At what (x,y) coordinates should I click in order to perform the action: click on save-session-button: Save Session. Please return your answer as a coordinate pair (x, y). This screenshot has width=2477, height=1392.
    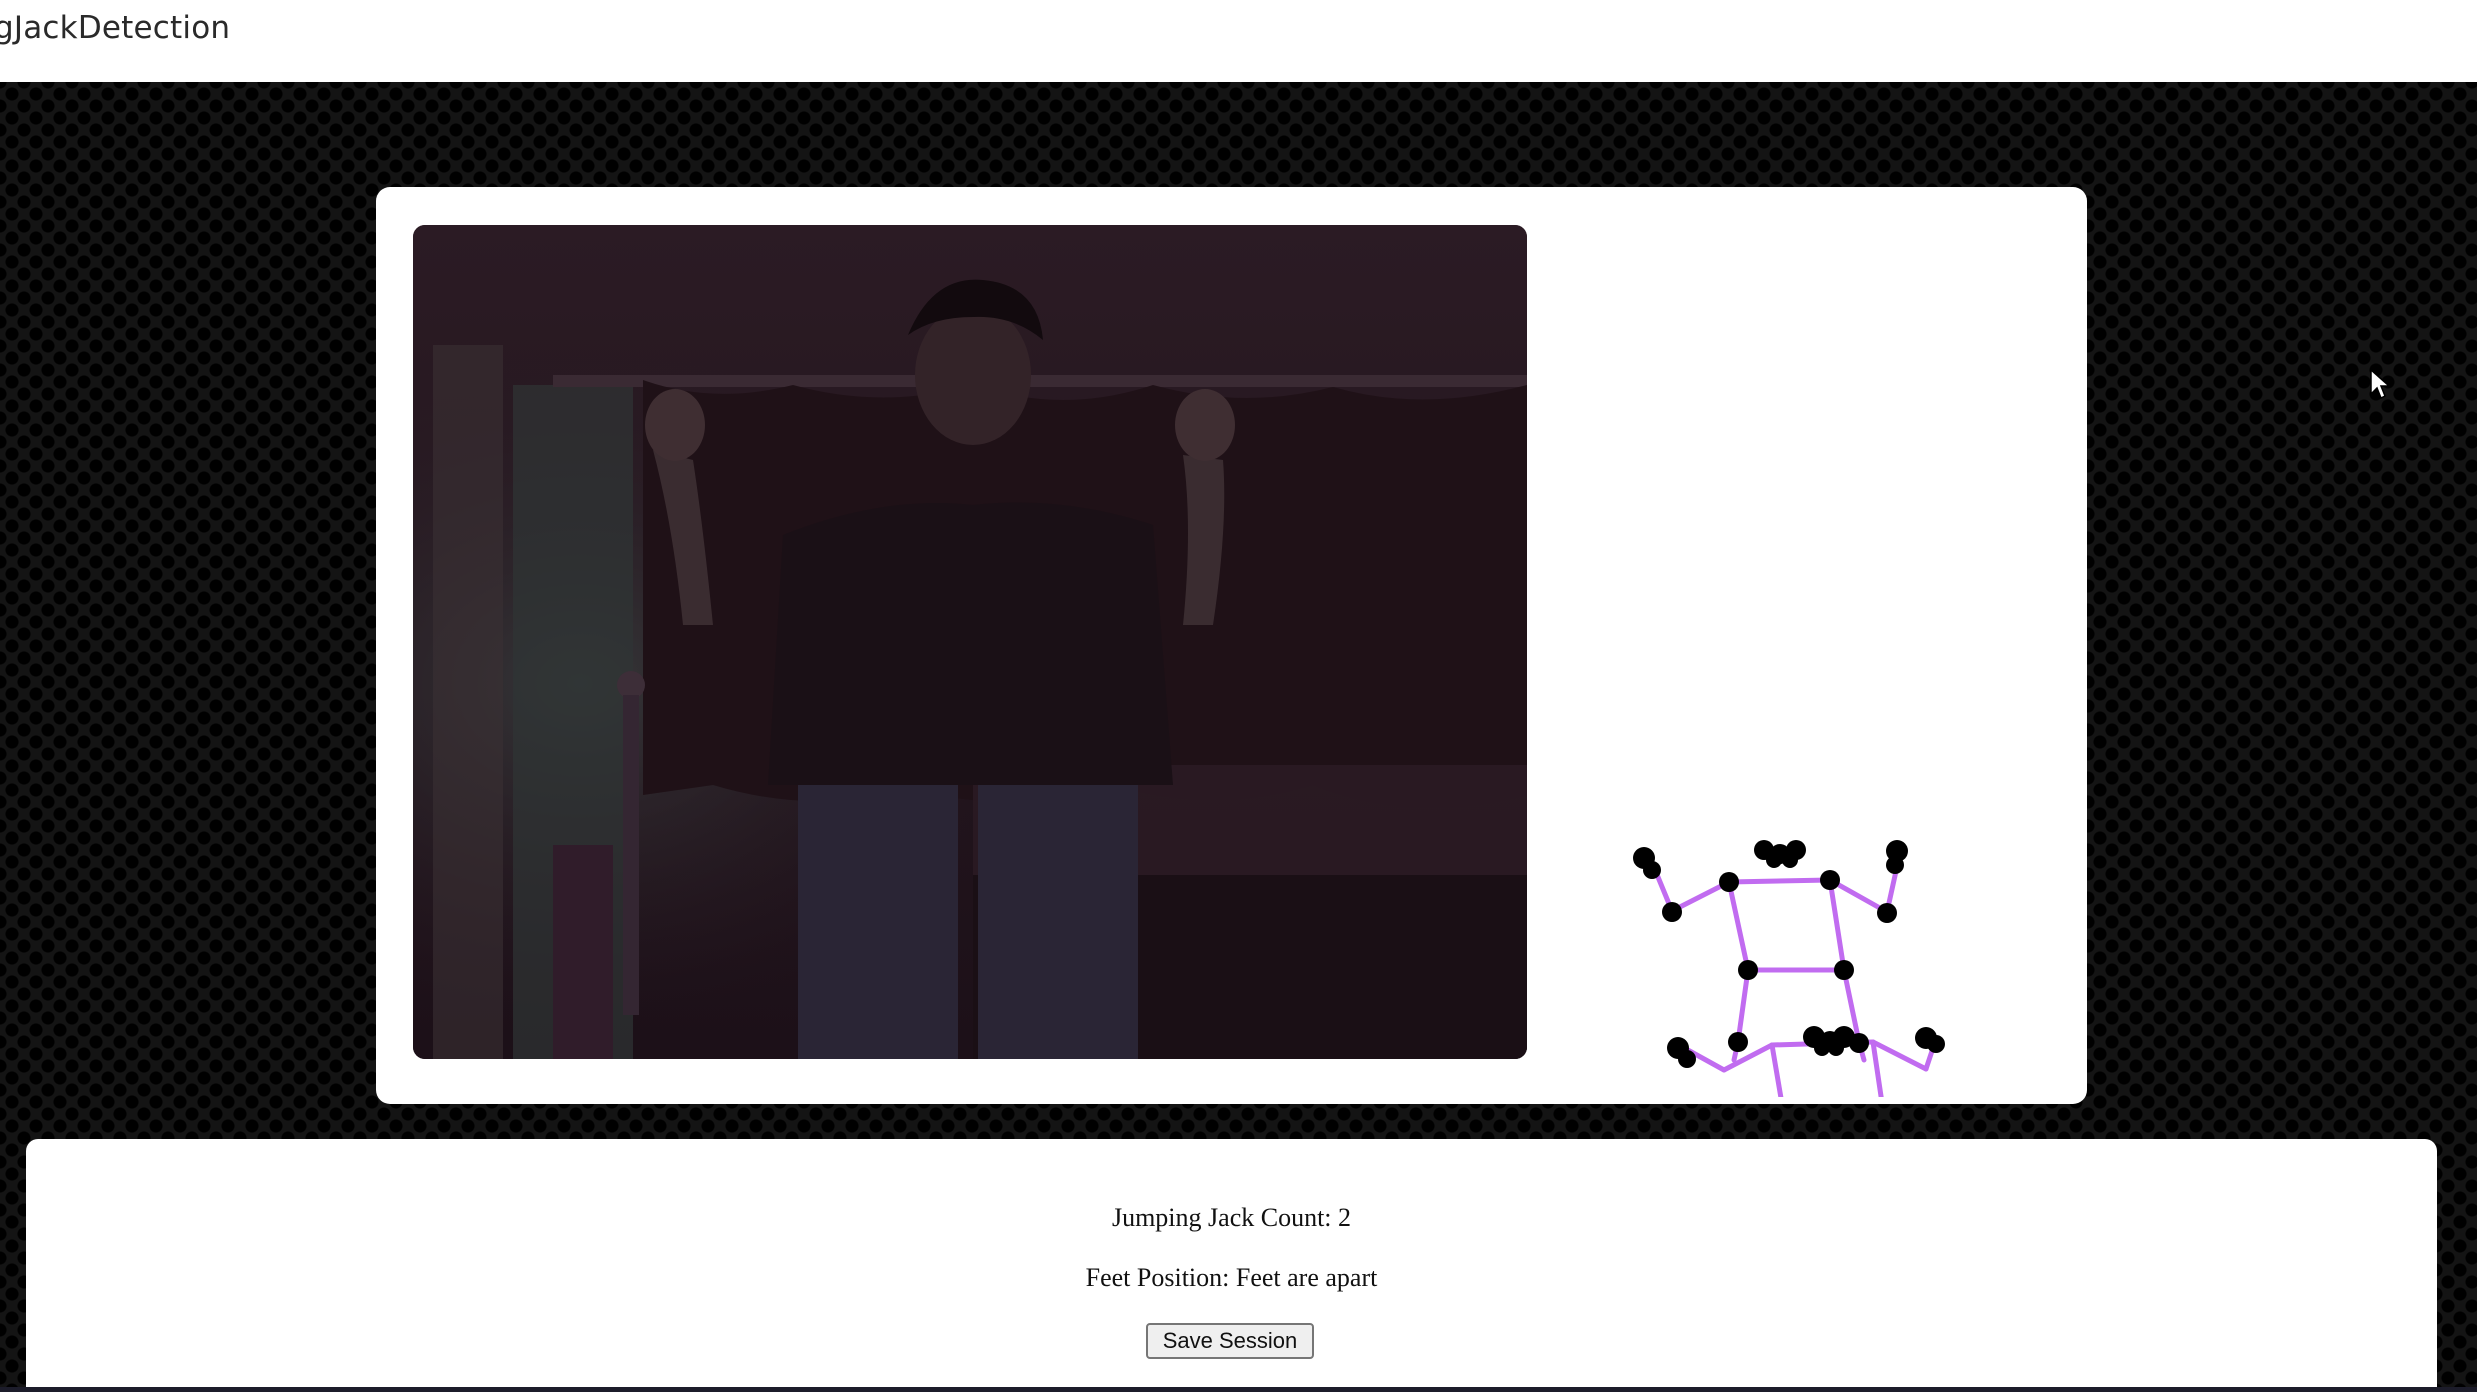
    Looking at the image, I should click on (1230, 1341).